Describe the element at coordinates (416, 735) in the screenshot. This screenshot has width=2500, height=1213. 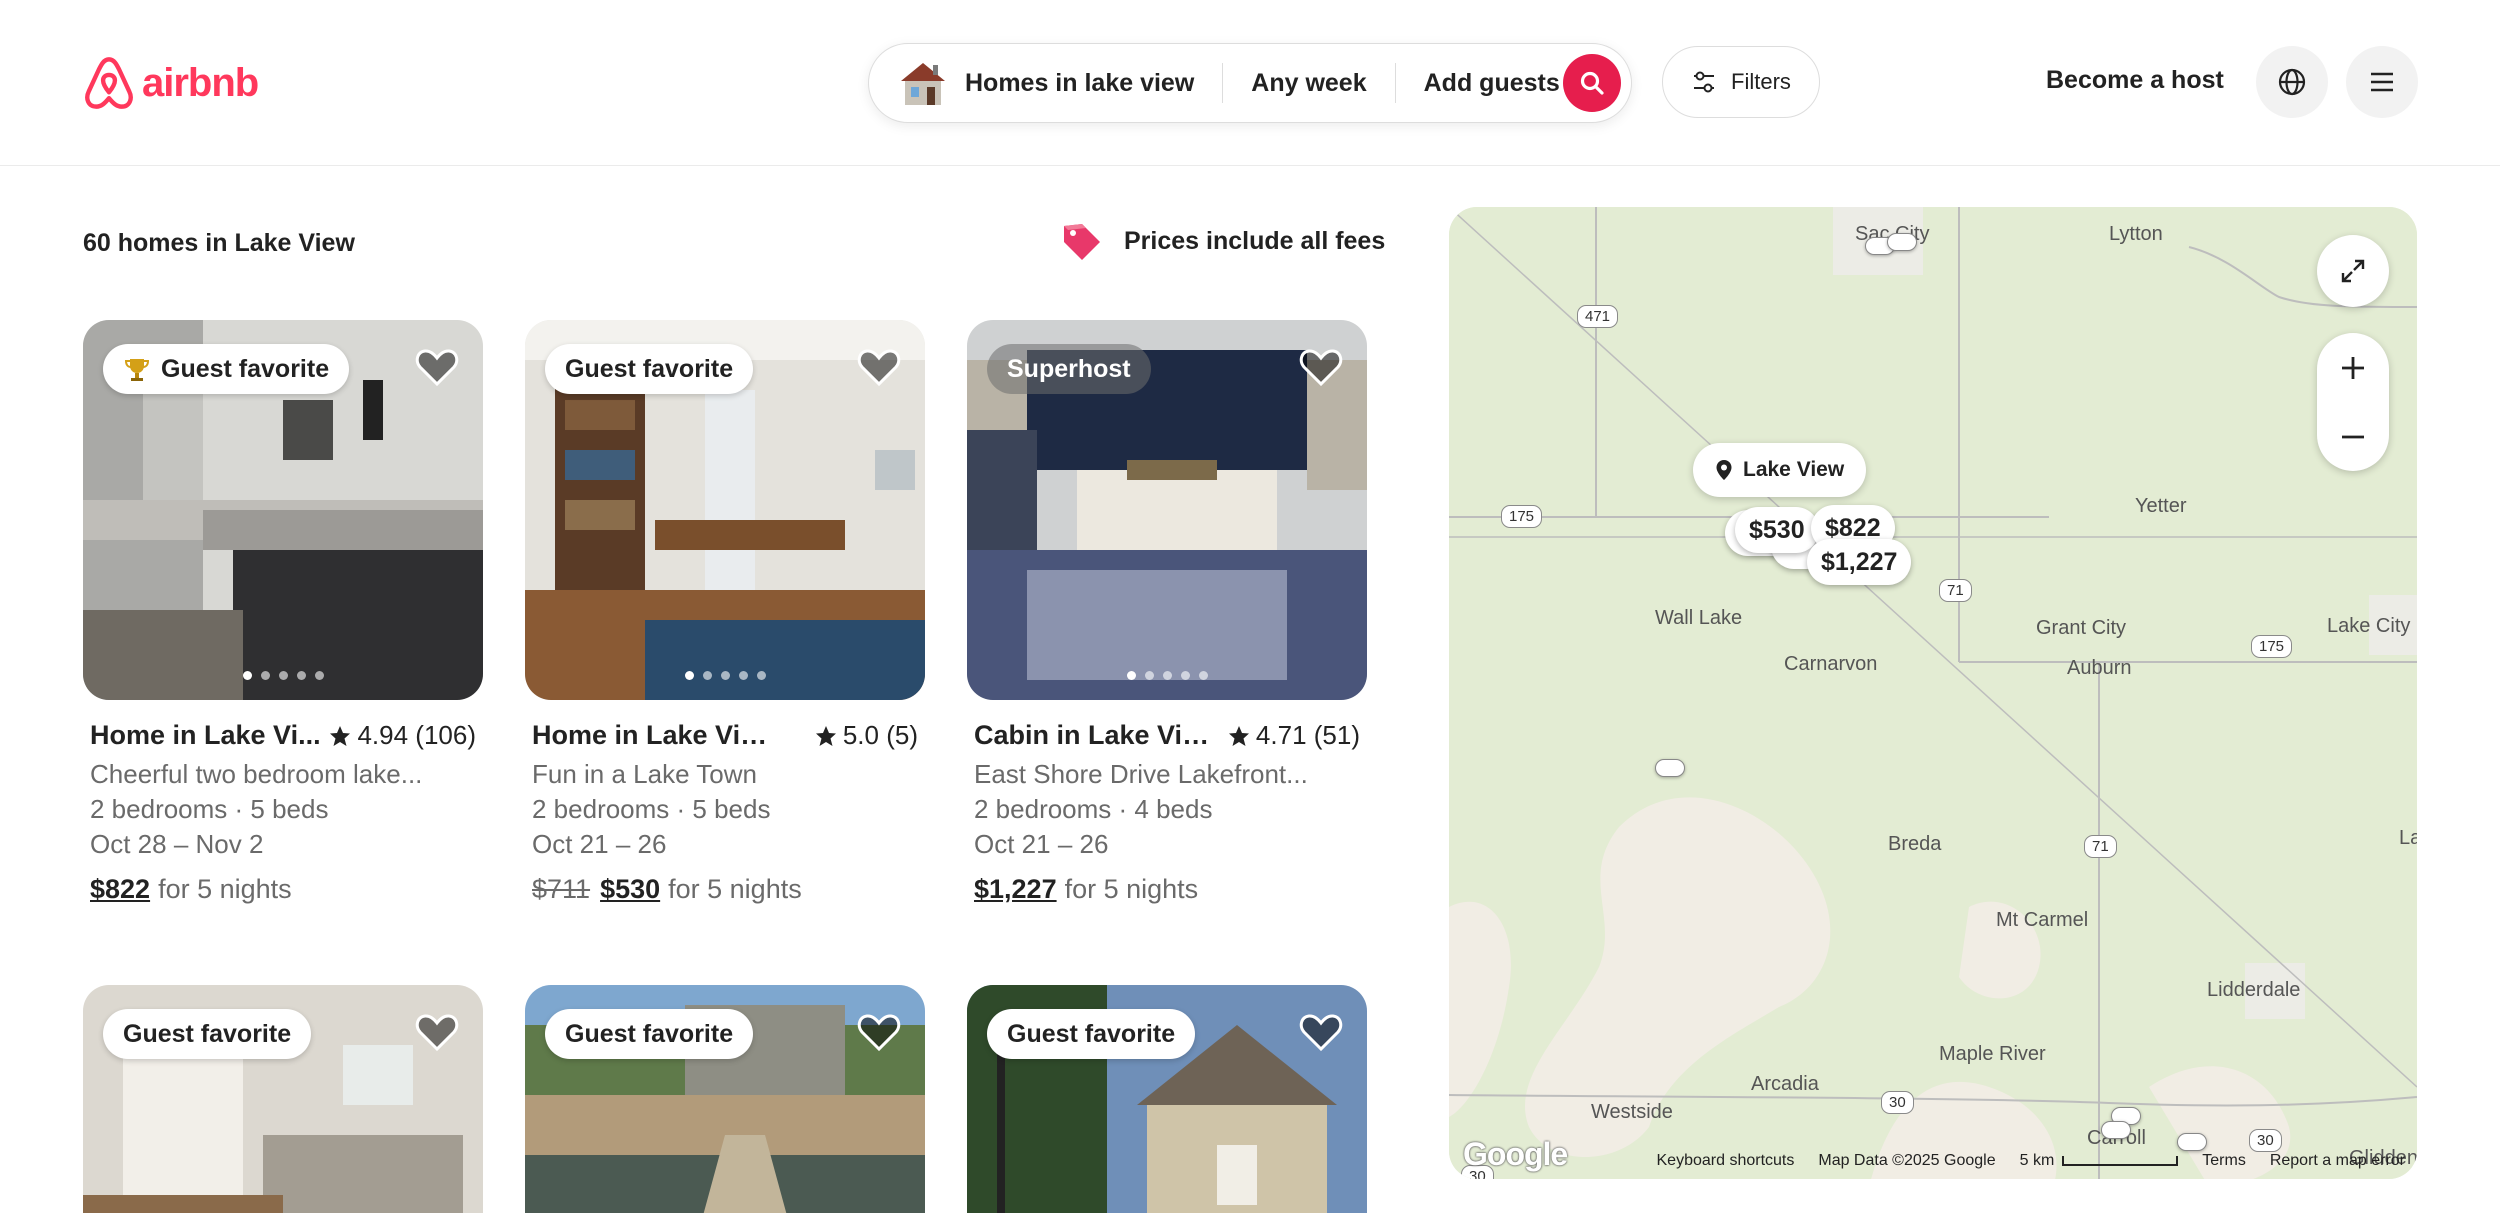
I see `rating-value: 4.94 (106)` at that location.